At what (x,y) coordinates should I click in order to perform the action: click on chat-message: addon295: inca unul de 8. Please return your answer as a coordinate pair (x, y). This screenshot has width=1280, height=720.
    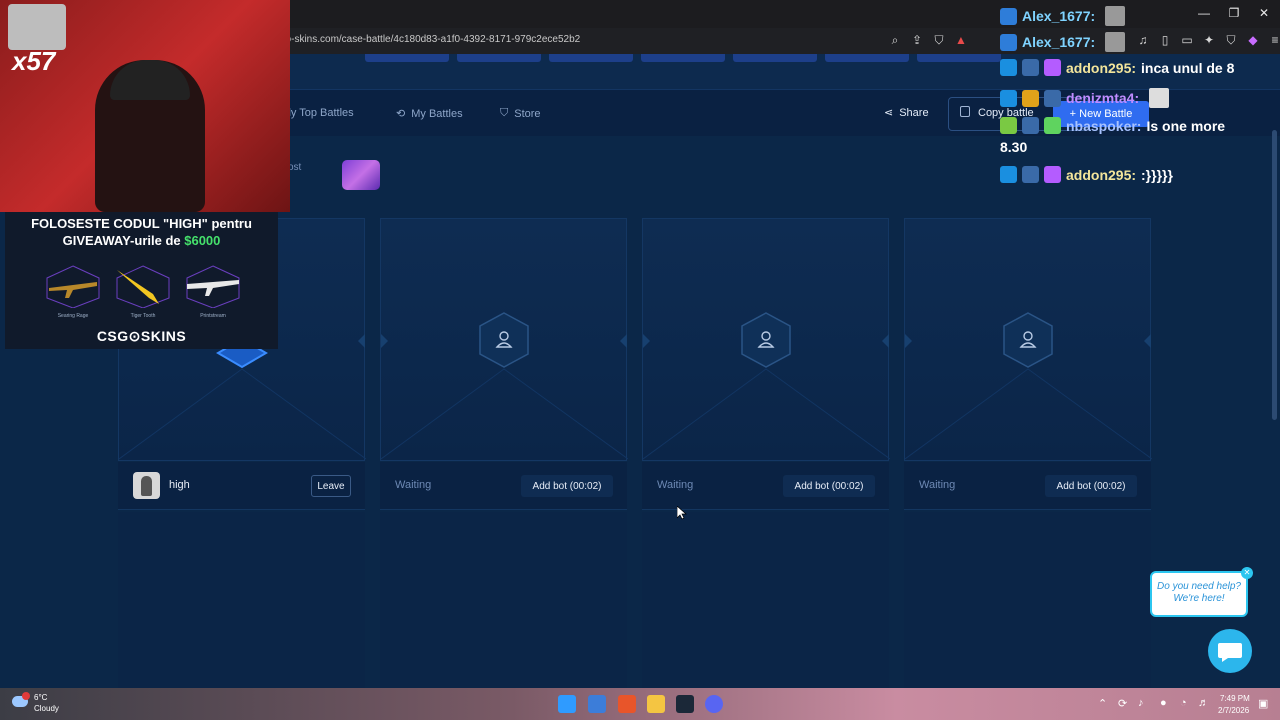
    Looking at the image, I should click on (1117, 67).